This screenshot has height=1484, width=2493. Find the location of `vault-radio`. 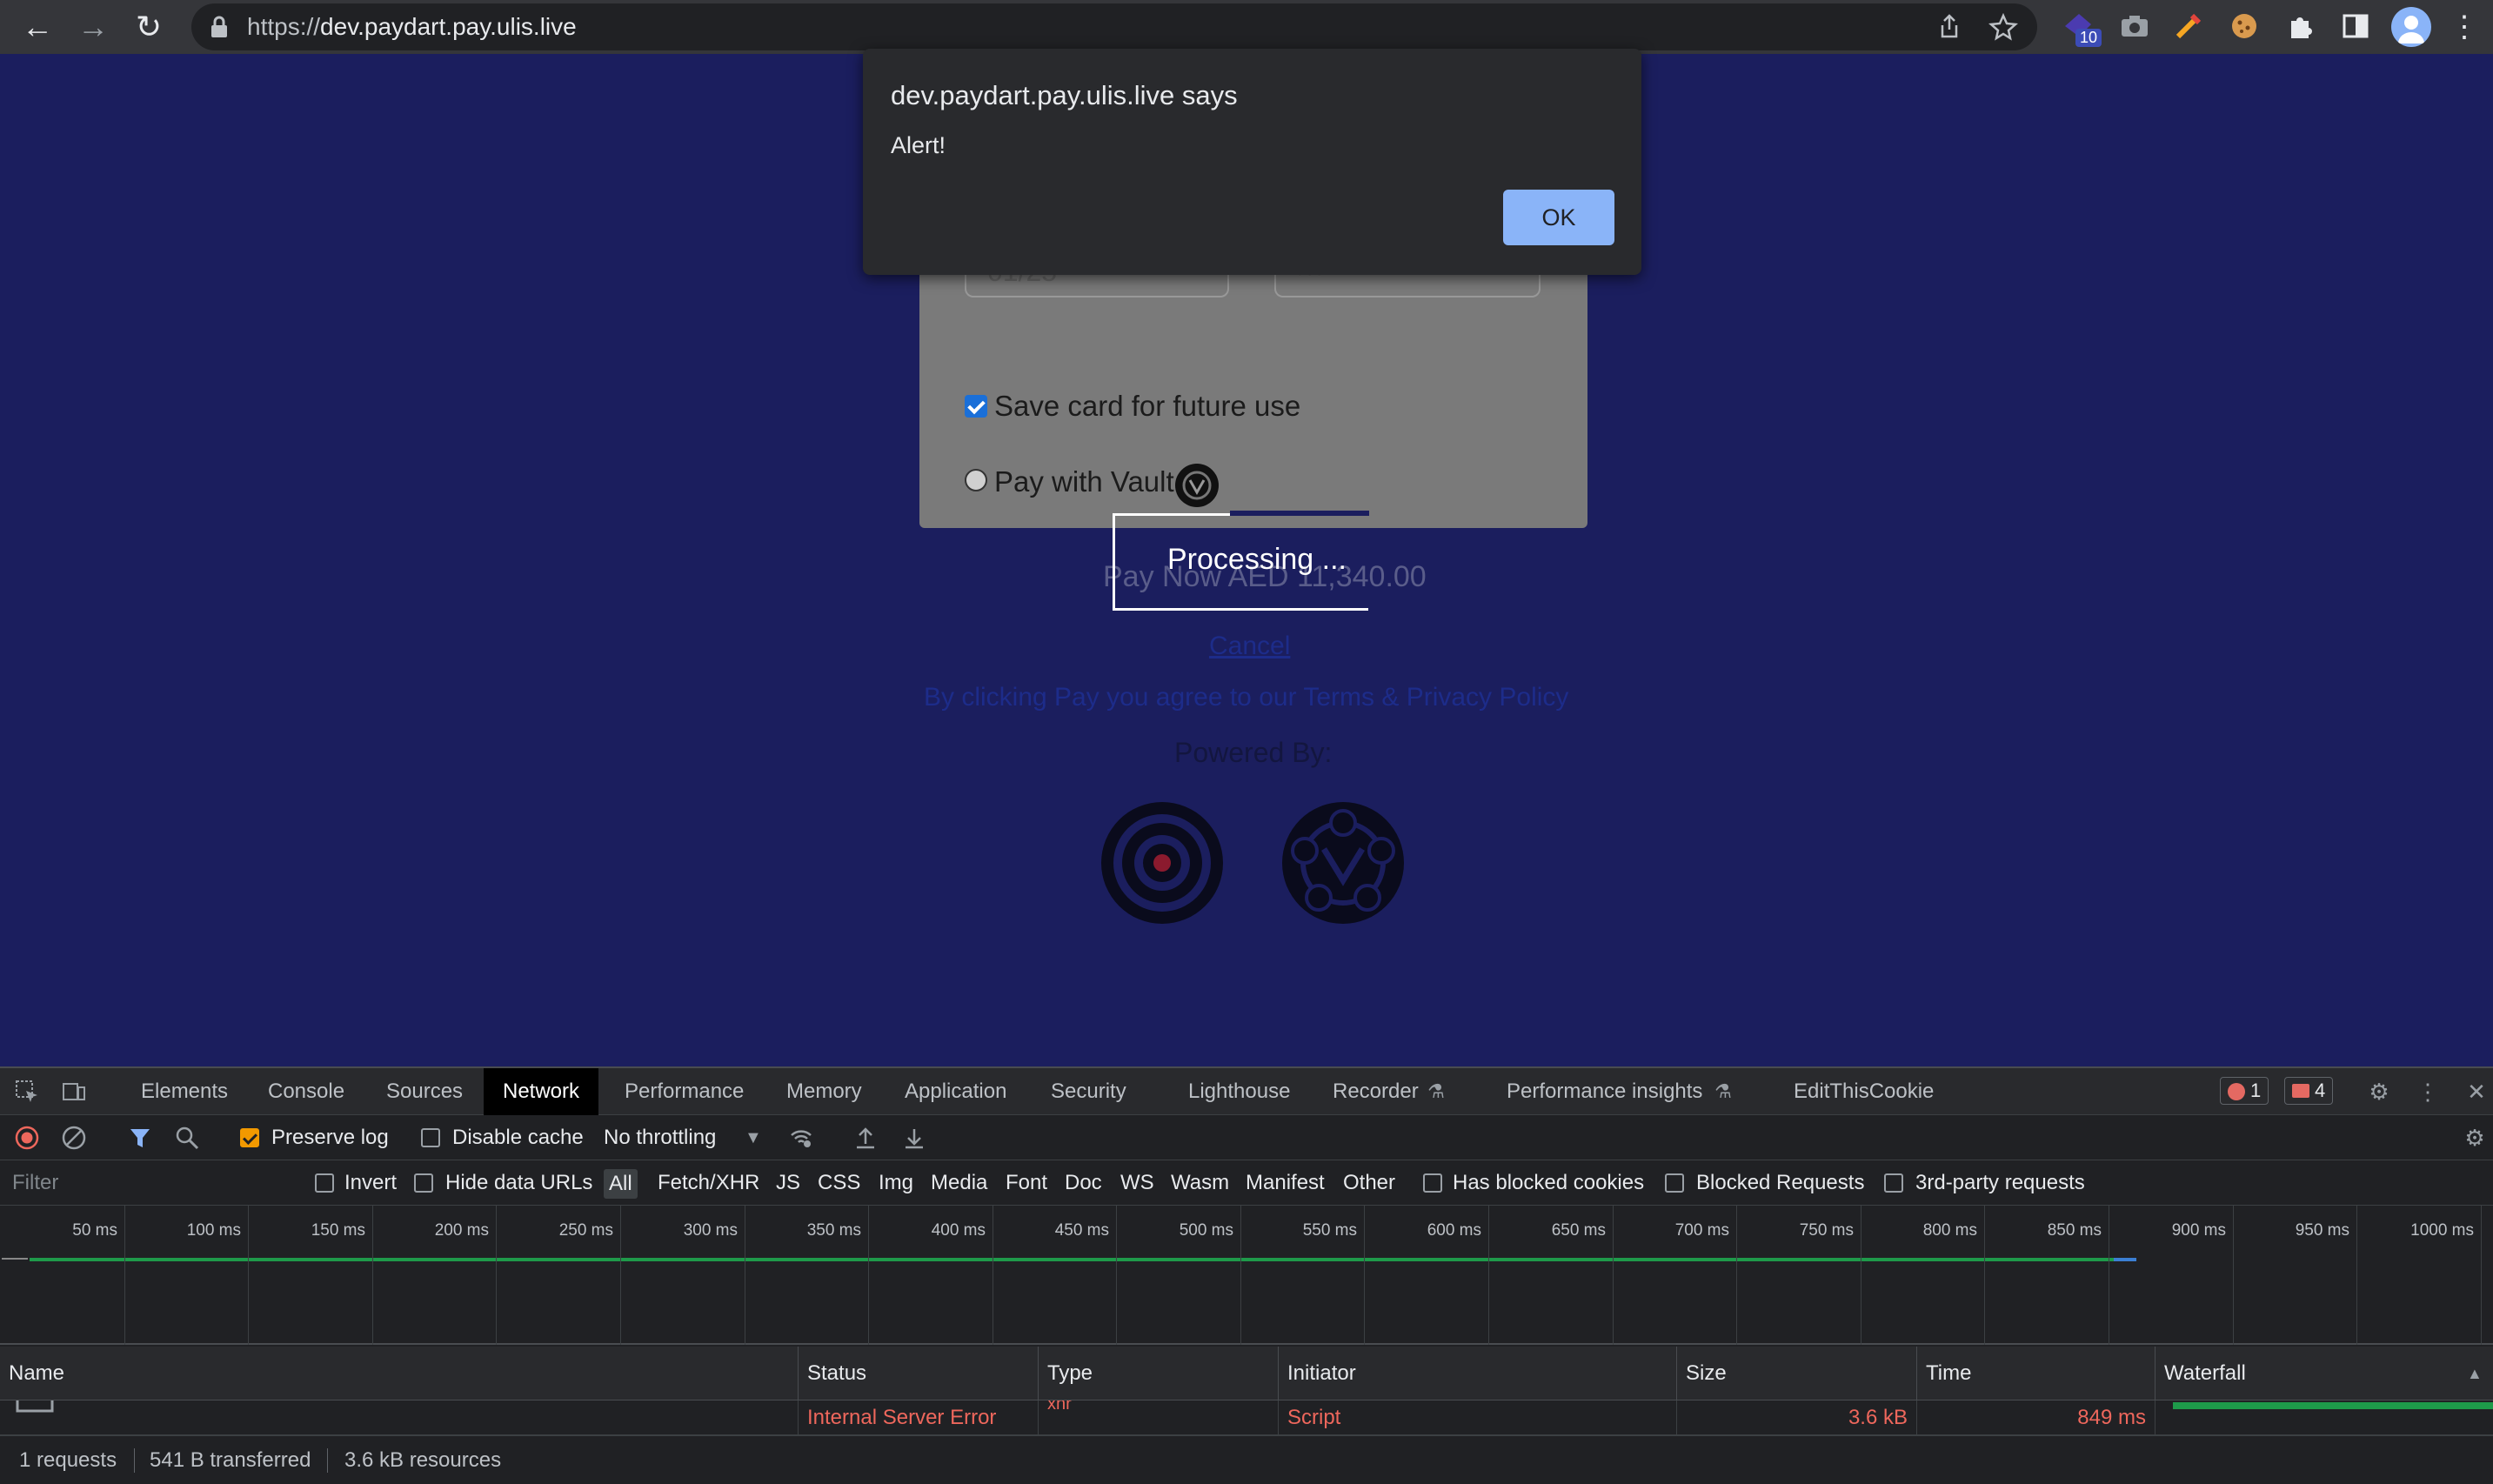

vault-radio is located at coordinates (976, 480).